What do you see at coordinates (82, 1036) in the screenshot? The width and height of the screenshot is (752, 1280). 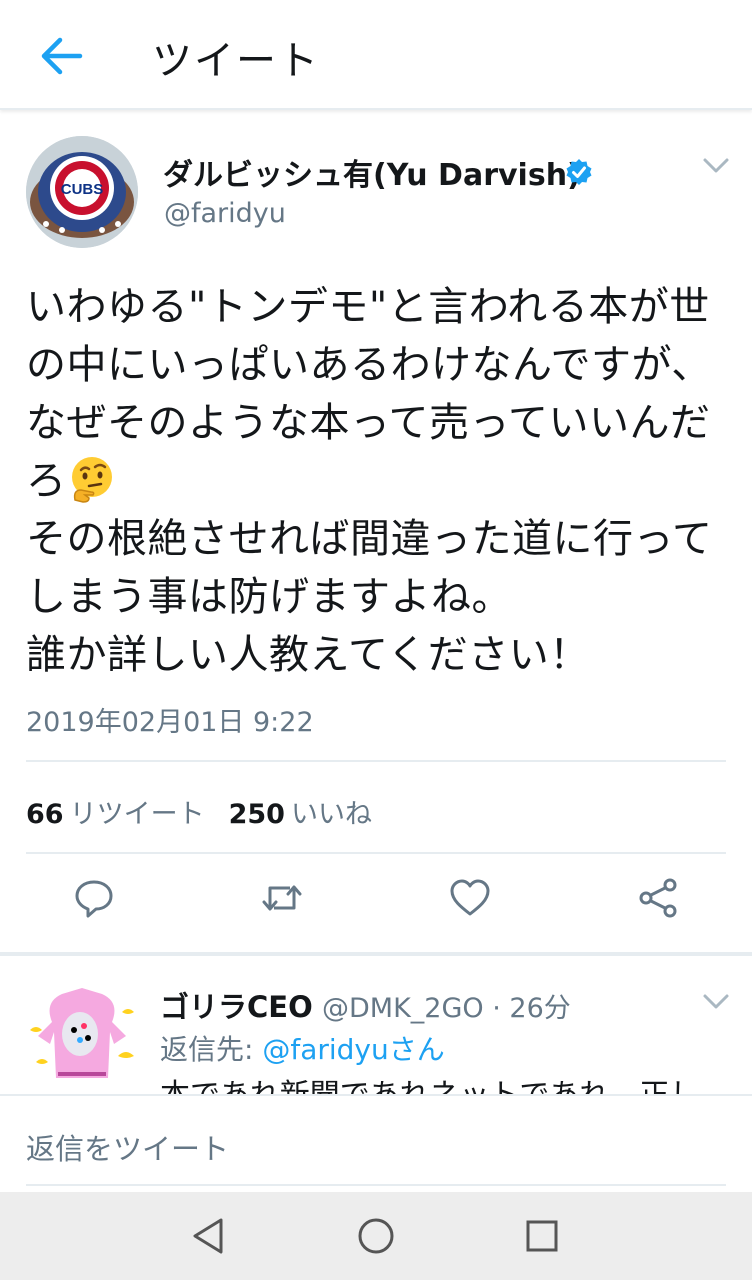 I see `reply-avatar` at bounding box center [82, 1036].